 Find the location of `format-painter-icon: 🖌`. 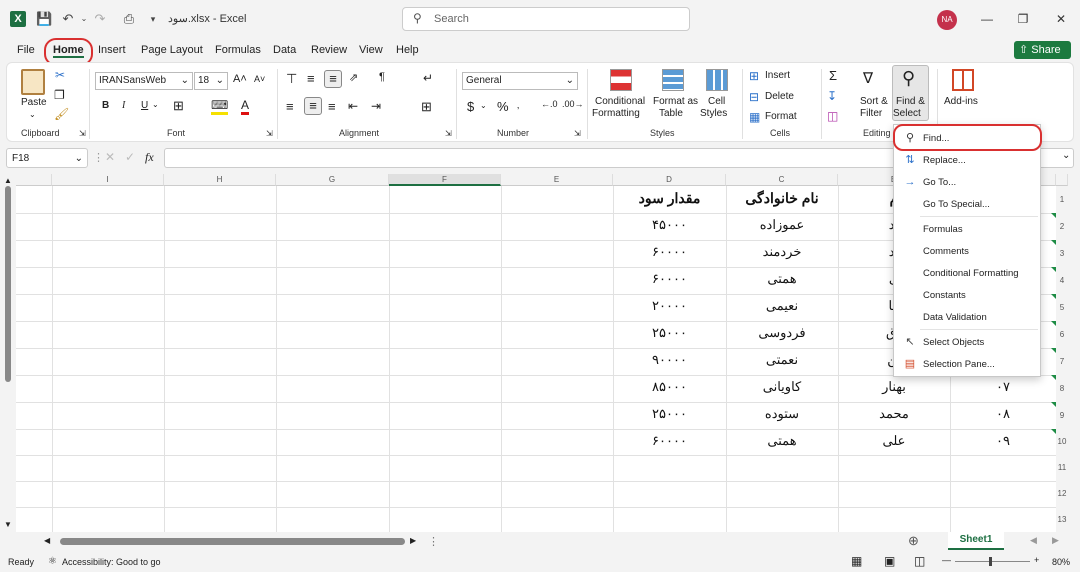

format-painter-icon: 🖌 is located at coordinates (61, 114).